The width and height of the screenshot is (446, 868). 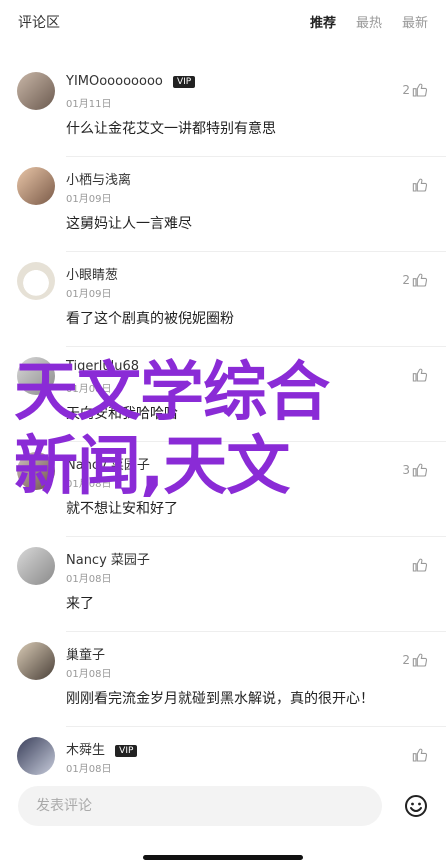 What do you see at coordinates (231, 299) in the screenshot?
I see `comment-item: 小眼睛葱 01月09日 看了这个剧真的被倪妮圈粉 2` at bounding box center [231, 299].